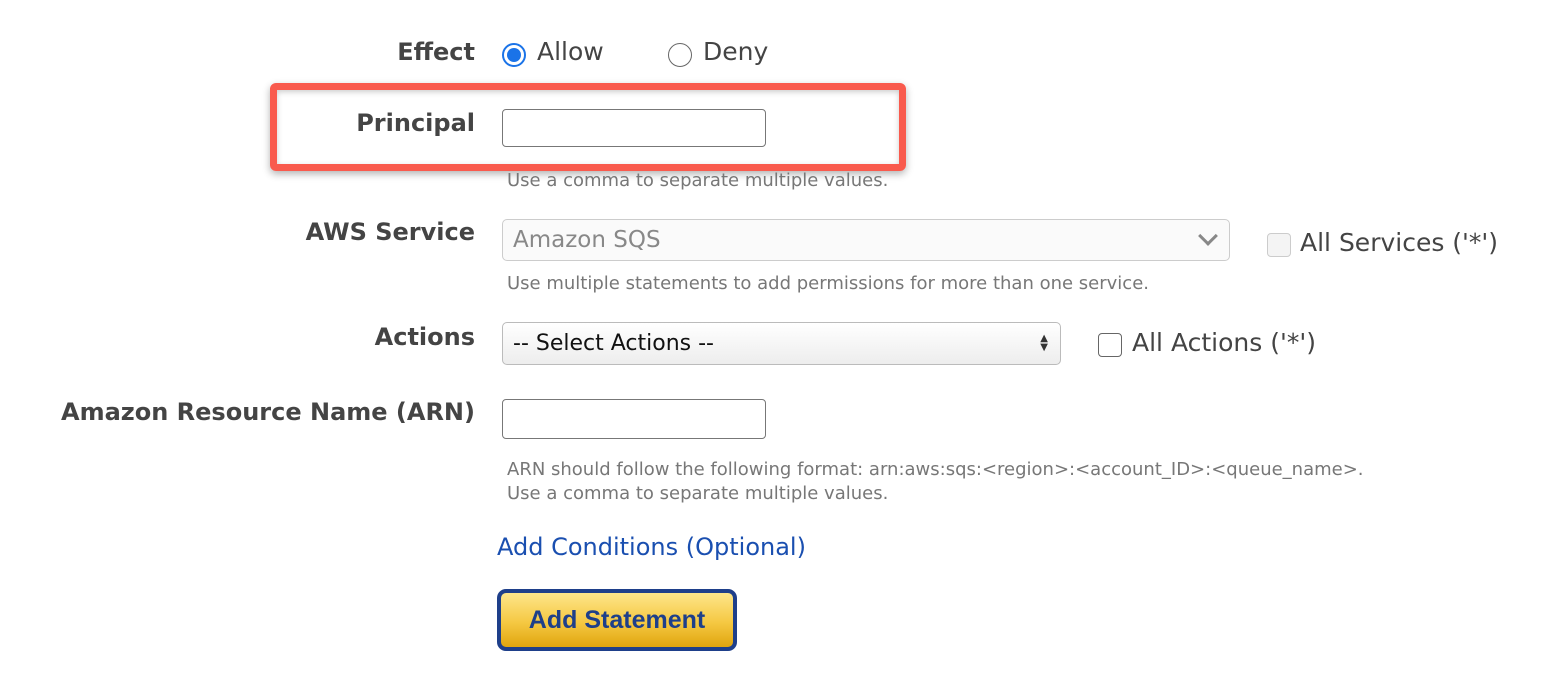 The image size is (1544, 680). I want to click on effect-allow-label: Allow, so click(570, 52).